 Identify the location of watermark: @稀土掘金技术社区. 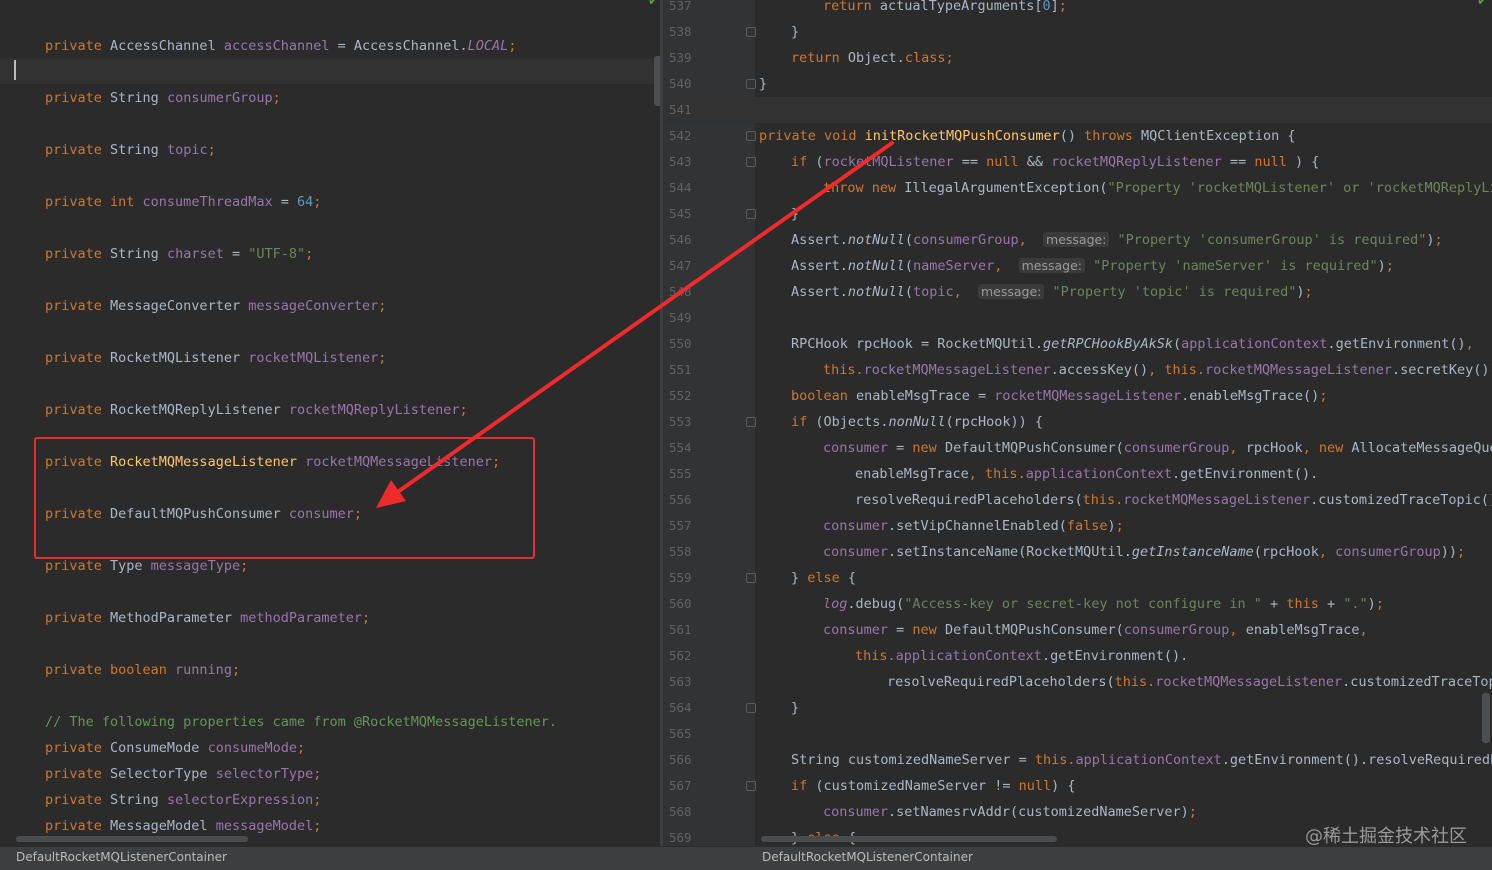
(1386, 836).